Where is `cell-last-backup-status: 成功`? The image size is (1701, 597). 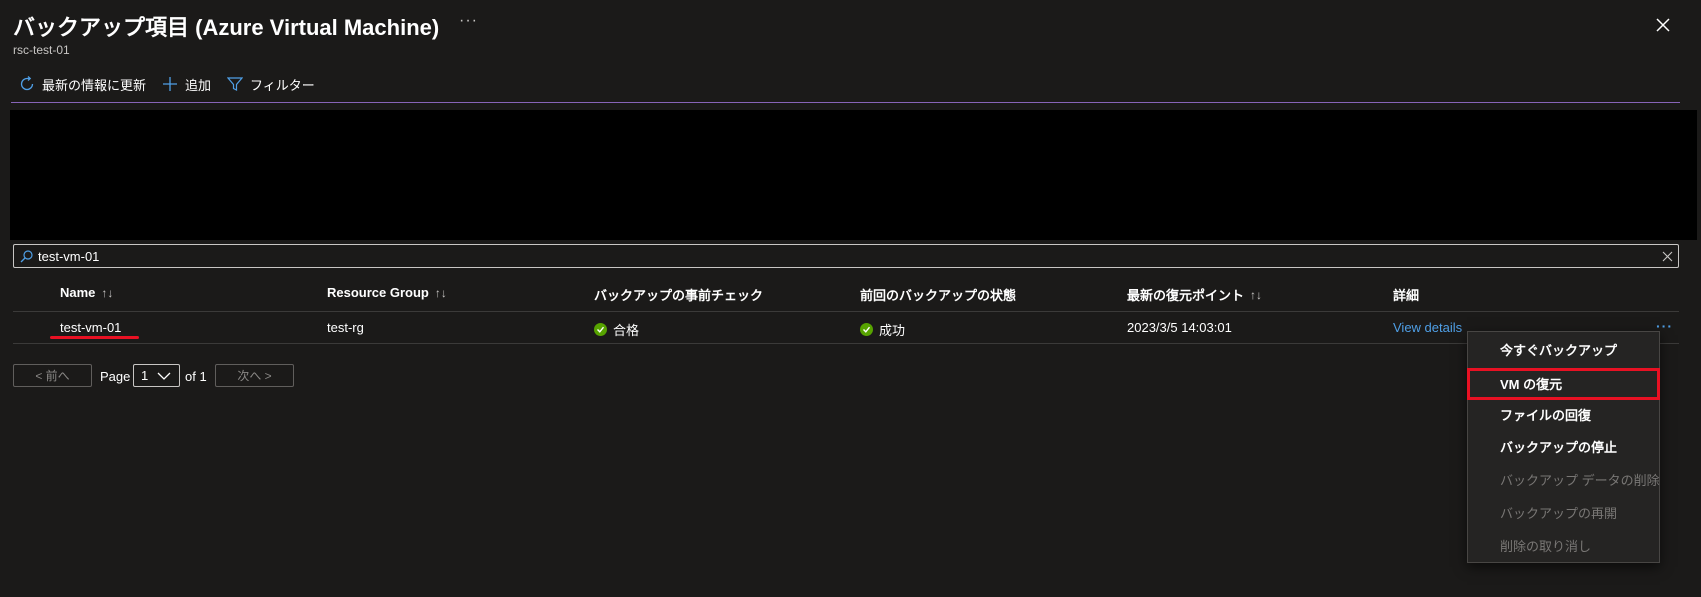
cell-last-backup-status: 成功 is located at coordinates (882, 329).